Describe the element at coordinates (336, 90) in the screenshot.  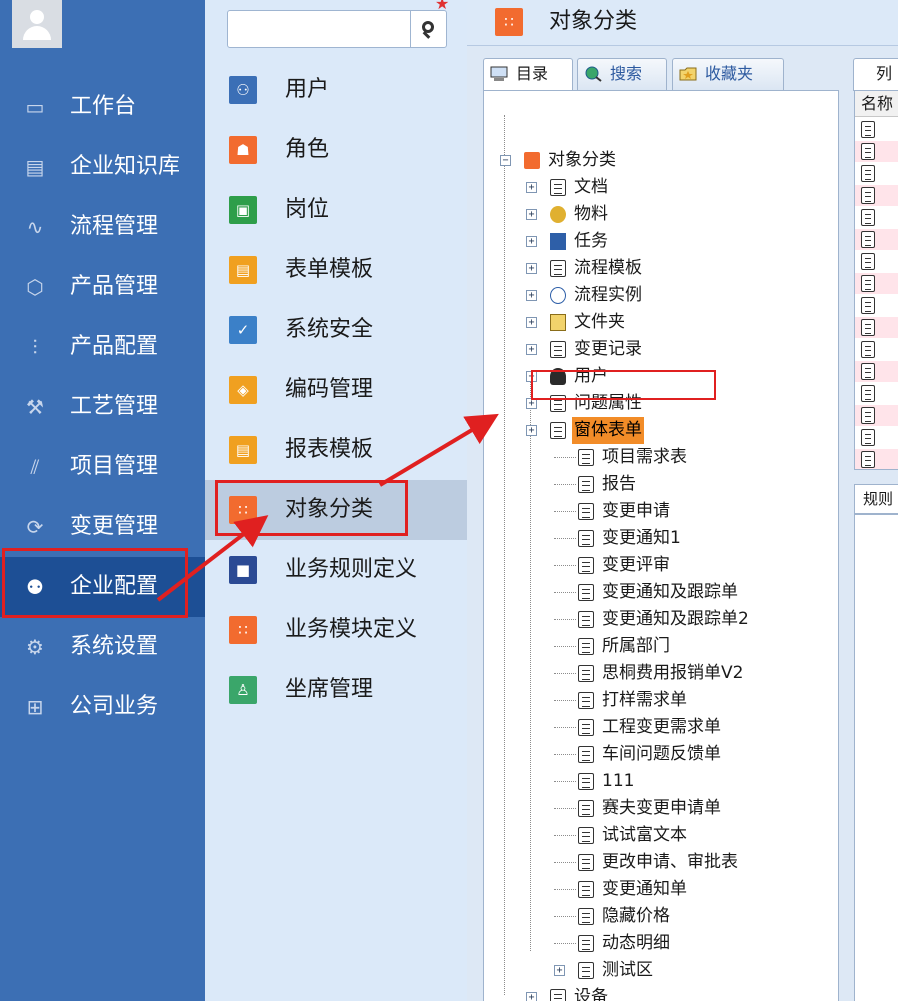
I see `submenu-item-0: ⚇ 用户` at that location.